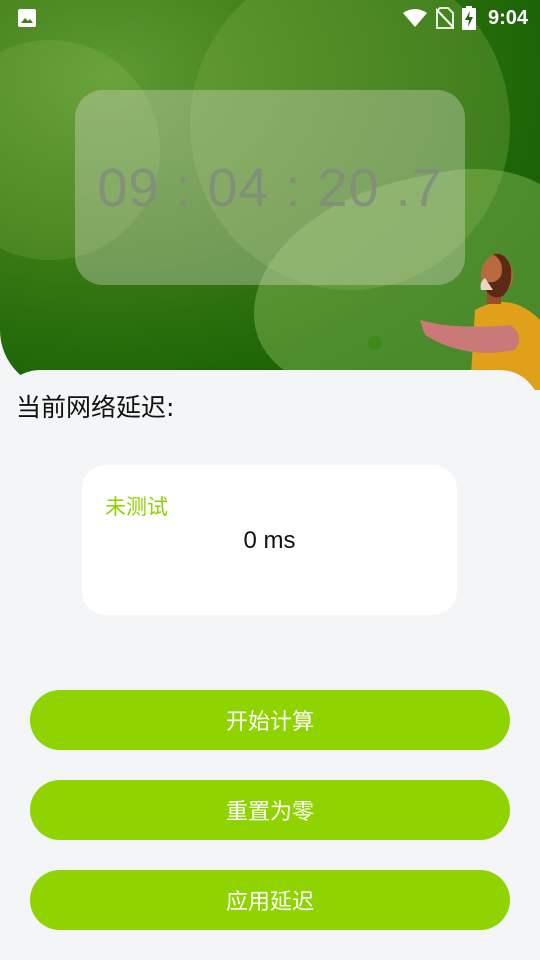  I want to click on apply-latency-button: 应用延迟, so click(270, 900).